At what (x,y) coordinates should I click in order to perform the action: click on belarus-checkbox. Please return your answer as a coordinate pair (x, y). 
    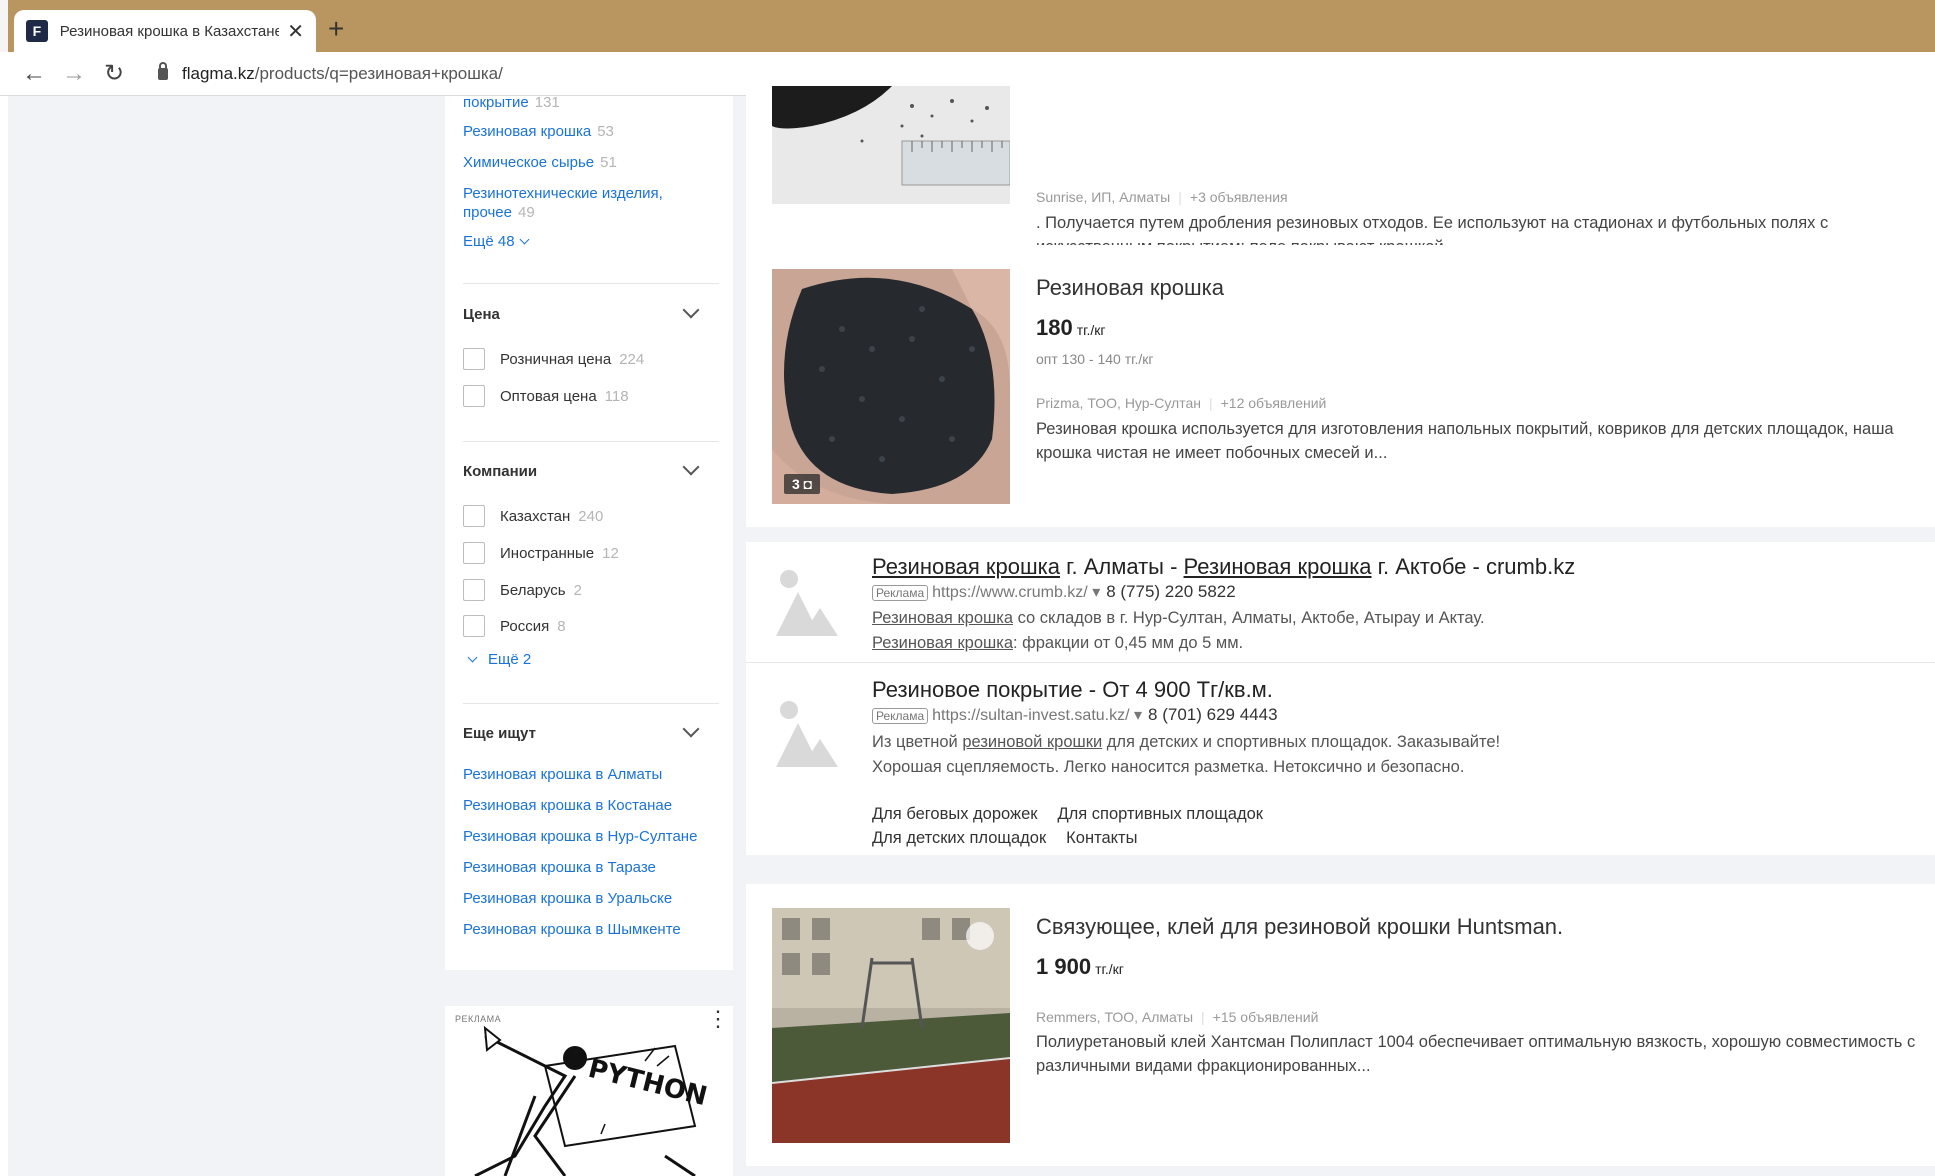
    Looking at the image, I should click on (474, 590).